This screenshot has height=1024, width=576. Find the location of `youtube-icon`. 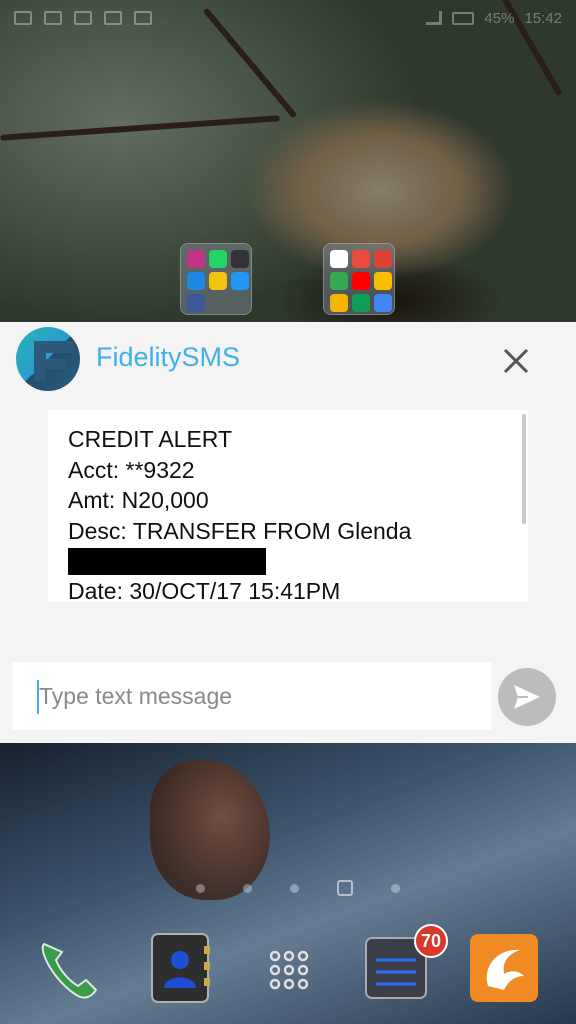

youtube-icon is located at coordinates (361, 281).